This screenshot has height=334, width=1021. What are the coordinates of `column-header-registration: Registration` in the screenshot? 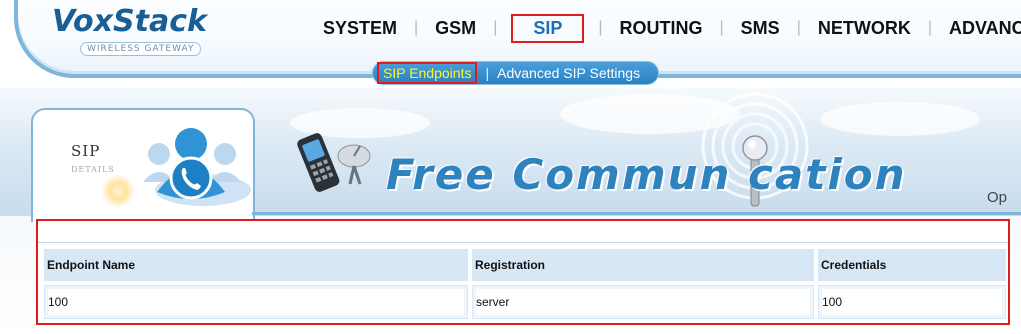 It's located at (643, 265).